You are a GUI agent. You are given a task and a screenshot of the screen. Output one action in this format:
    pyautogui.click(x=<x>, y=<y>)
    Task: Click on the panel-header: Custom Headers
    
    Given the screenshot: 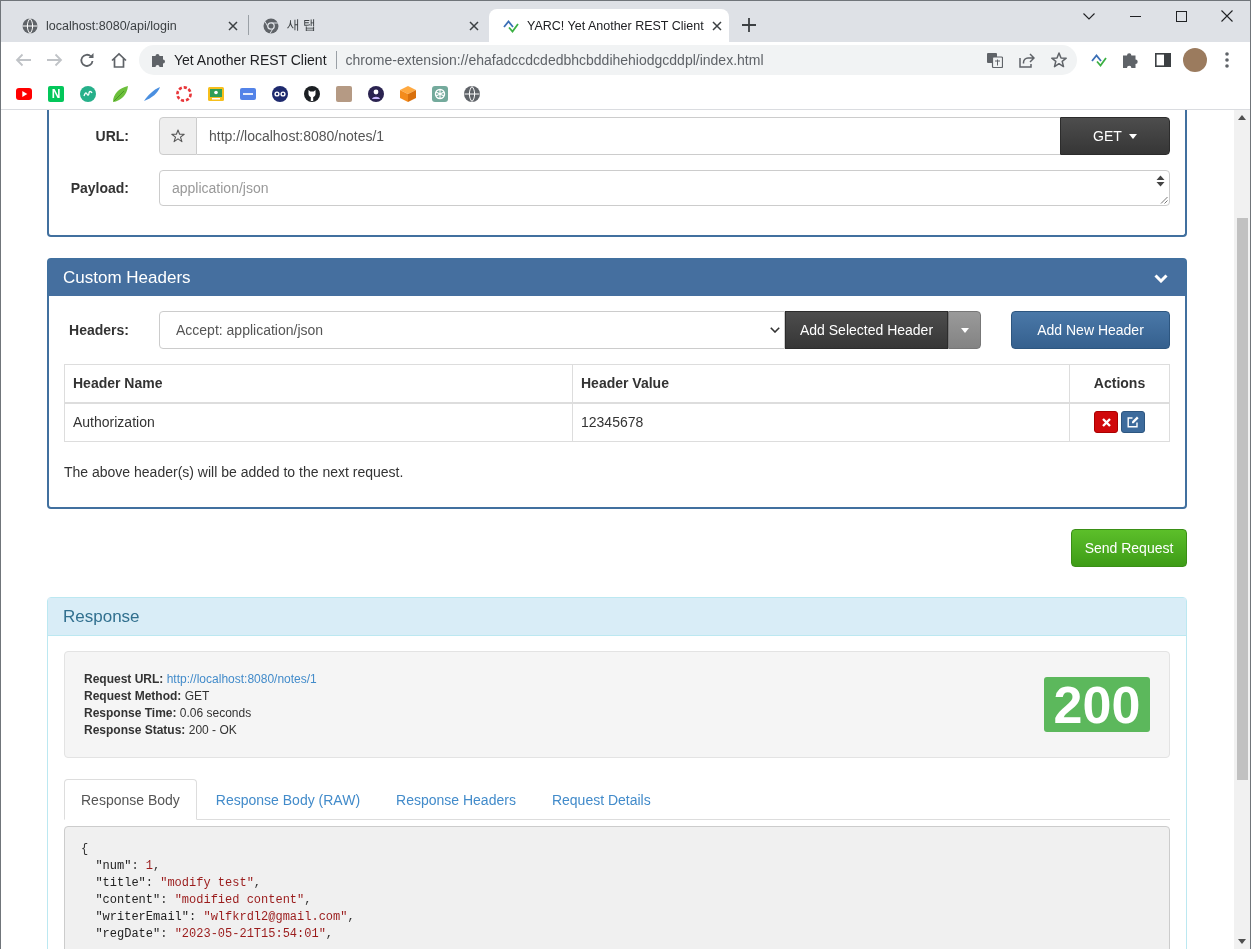 What is the action you would take?
    pyautogui.click(x=617, y=278)
    